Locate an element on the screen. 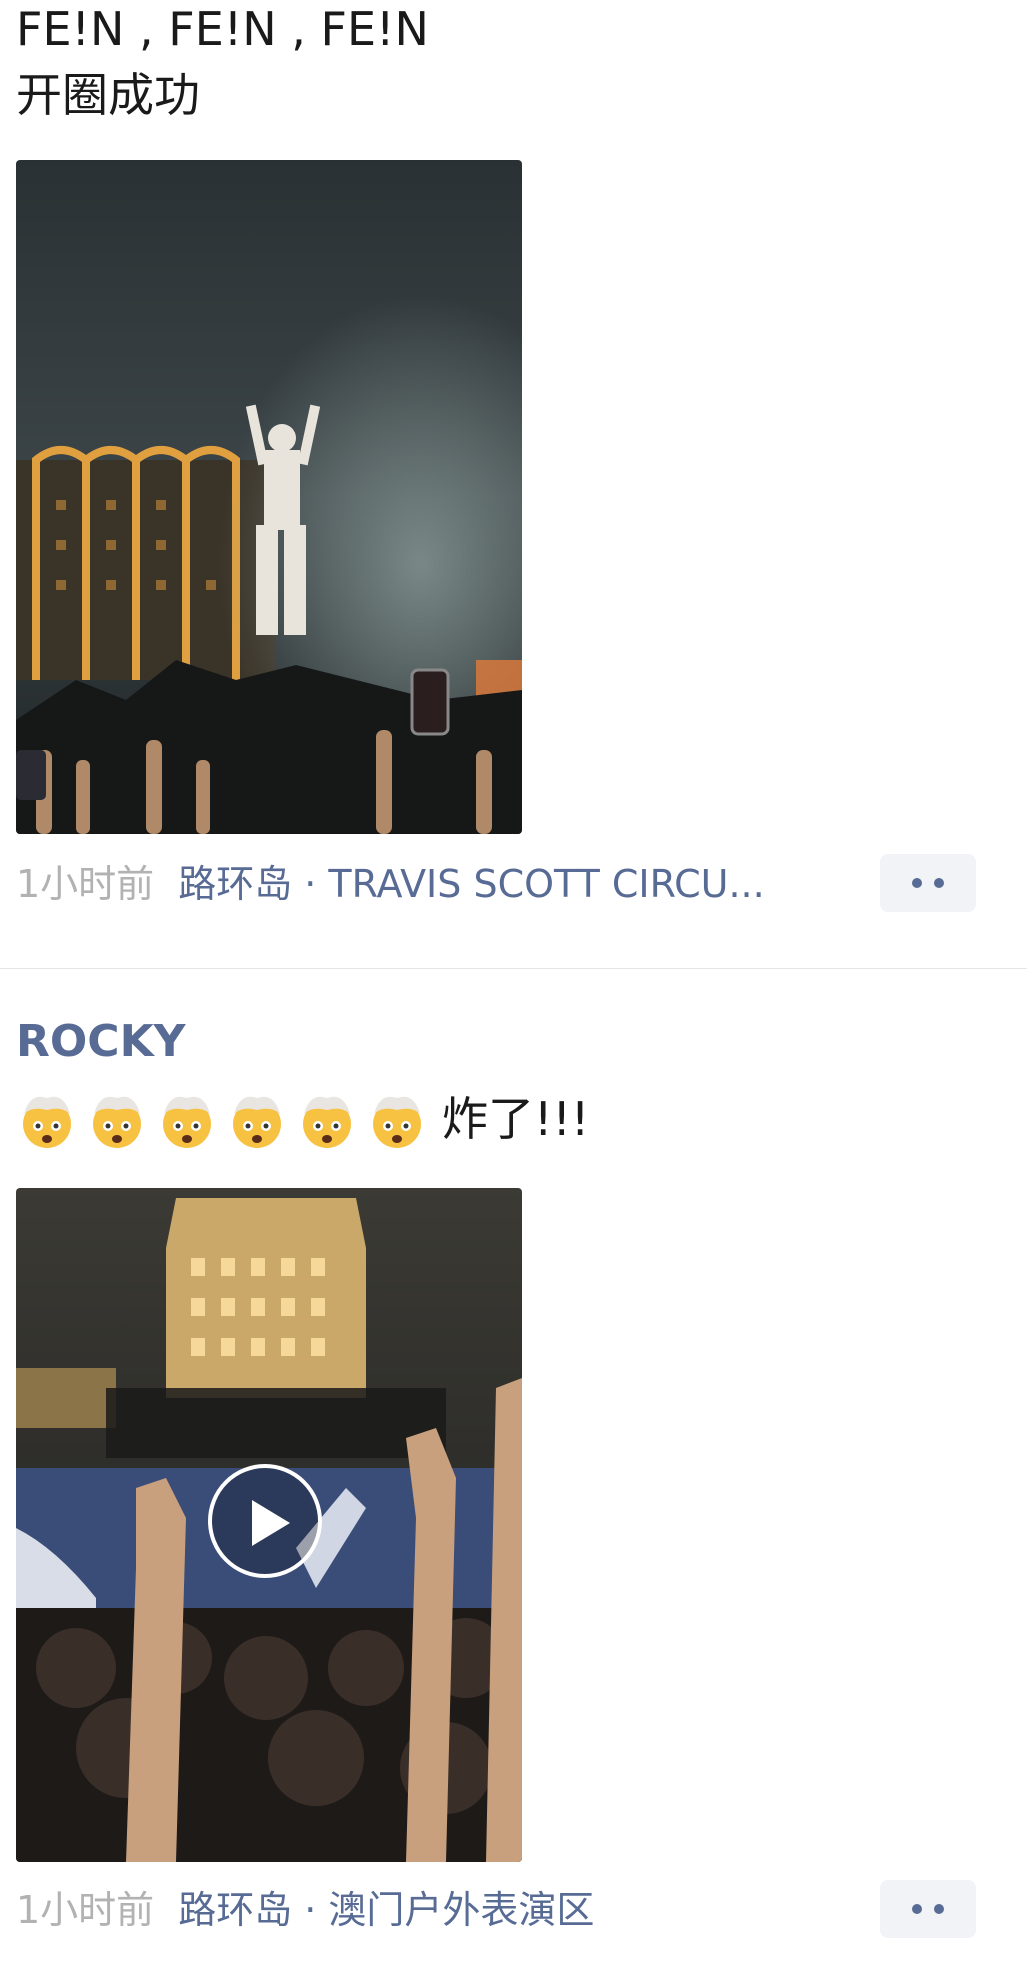 The width and height of the screenshot is (1027, 1968). post-location-link: 路环岛 · 澳门户外表演区 is located at coordinates (386, 1910).